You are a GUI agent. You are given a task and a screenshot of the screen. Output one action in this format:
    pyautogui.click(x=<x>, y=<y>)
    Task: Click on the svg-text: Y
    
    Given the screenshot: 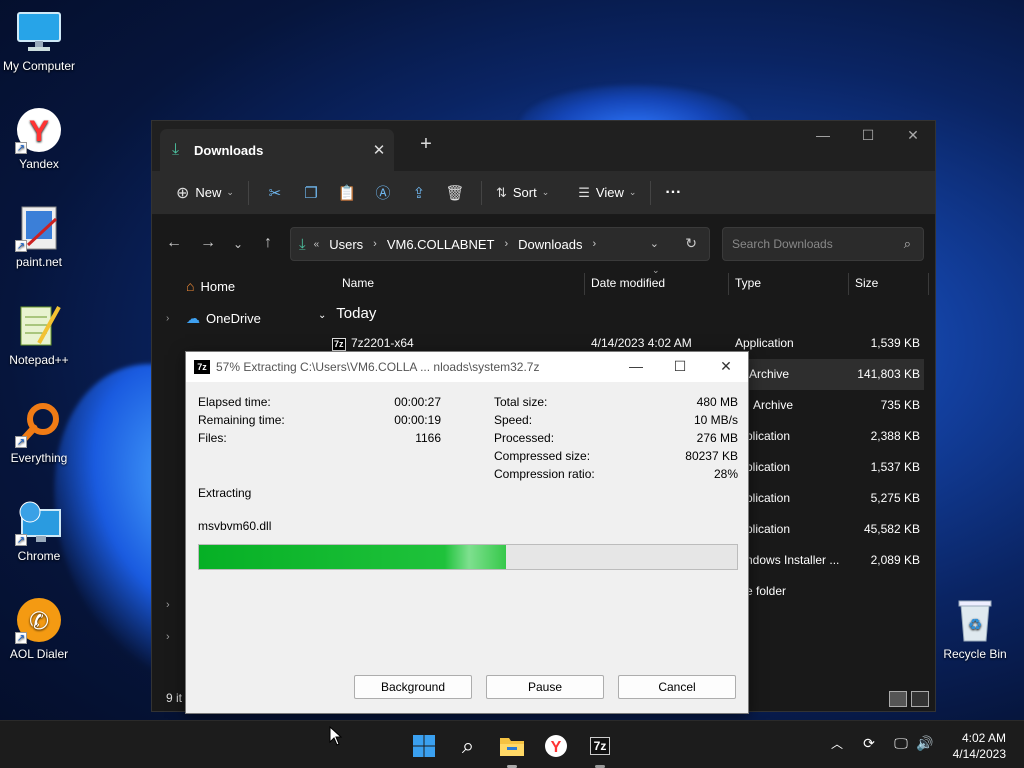 What is the action you would take?
    pyautogui.click(x=39, y=131)
    